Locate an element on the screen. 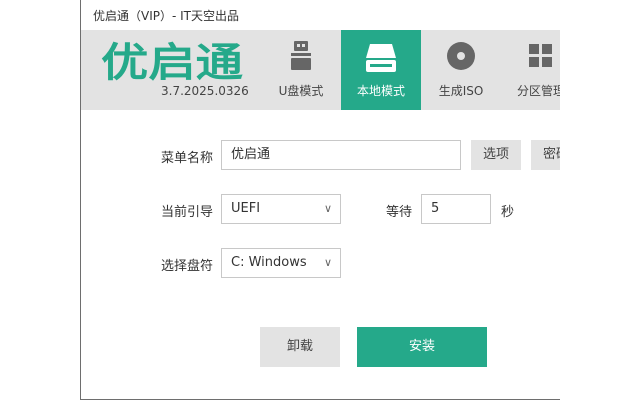 This screenshot has height=400, width=640. wait-label: 等待 is located at coordinates (399, 212).